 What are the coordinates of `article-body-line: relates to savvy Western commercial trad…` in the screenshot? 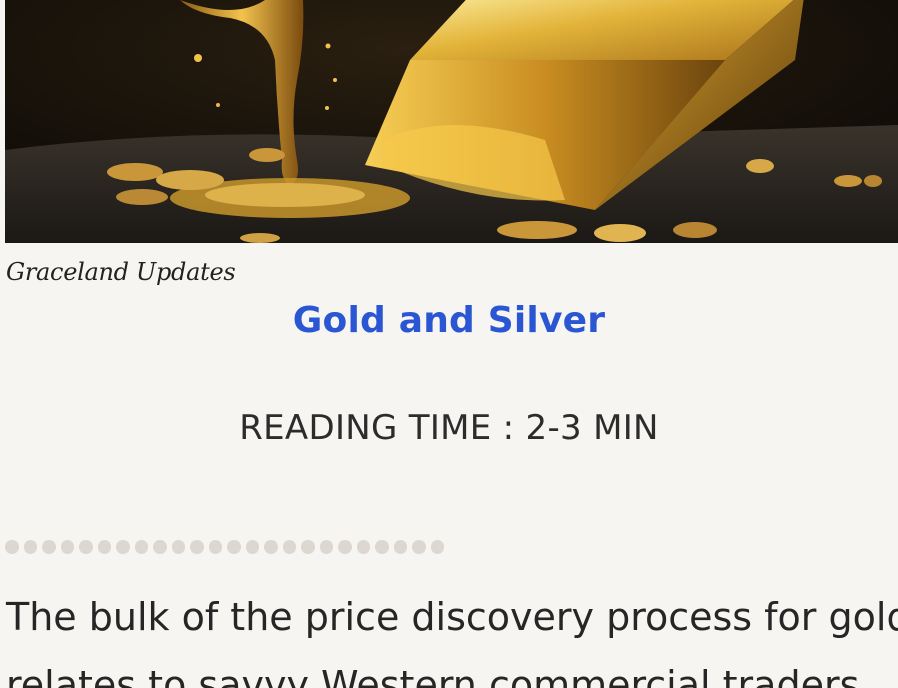 It's located at (433, 675).